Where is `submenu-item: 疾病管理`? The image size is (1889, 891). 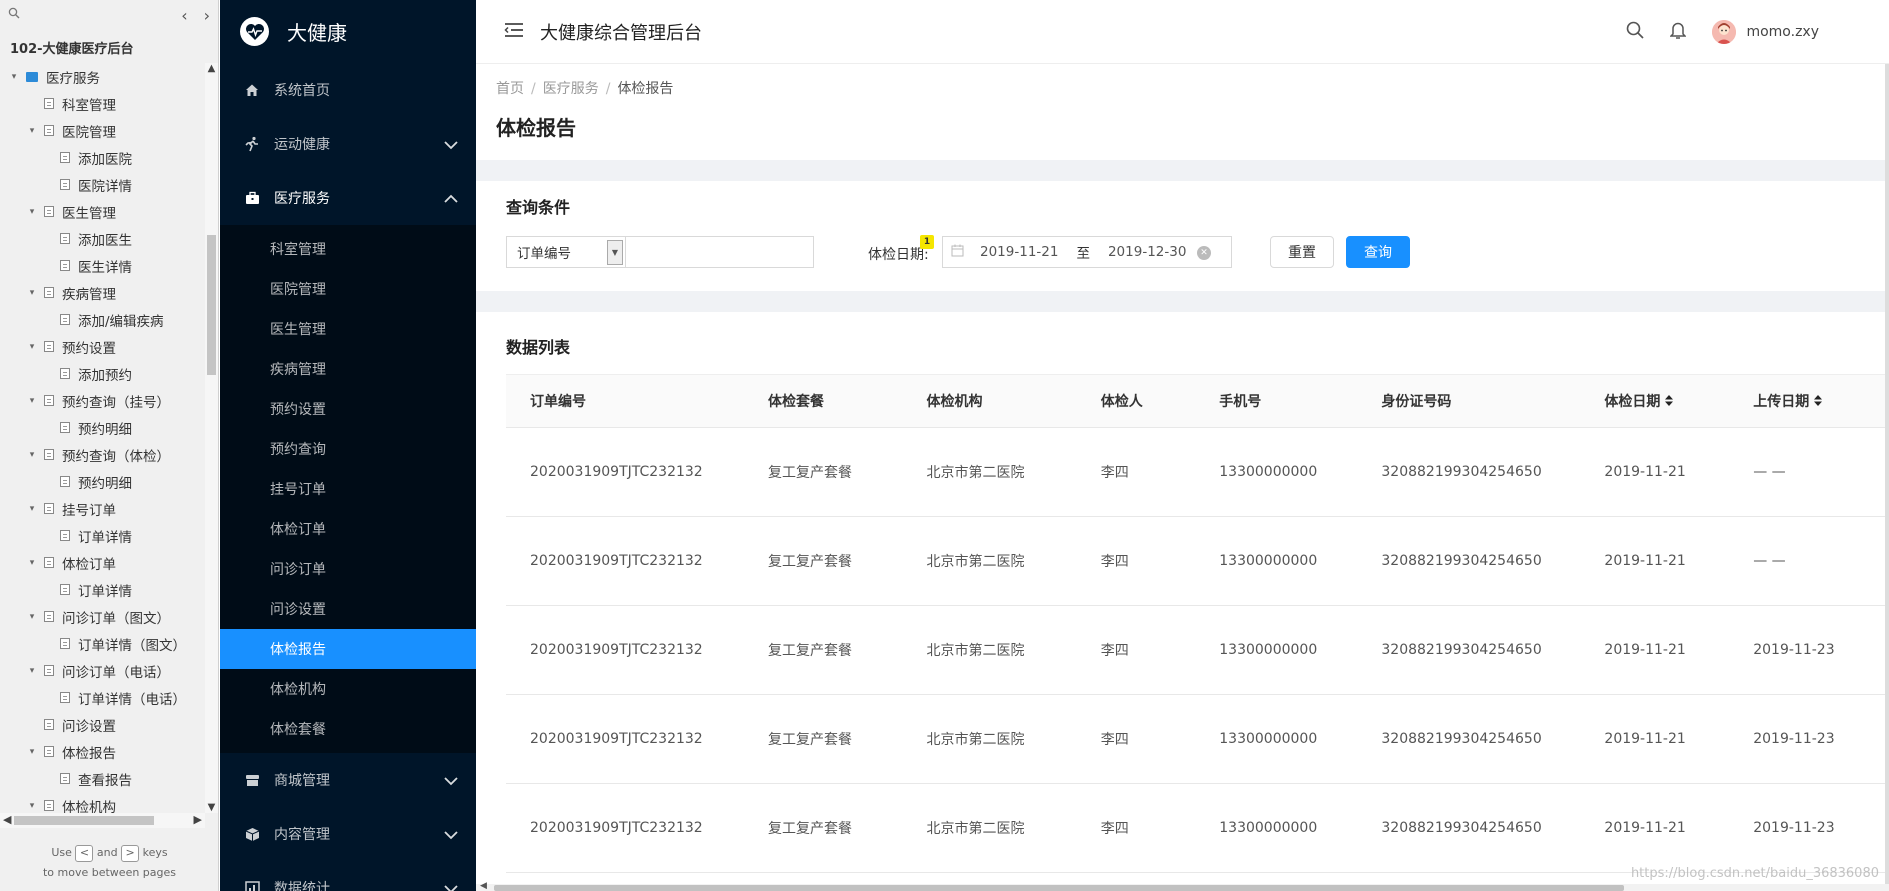 submenu-item: 疾病管理 is located at coordinates (348, 369).